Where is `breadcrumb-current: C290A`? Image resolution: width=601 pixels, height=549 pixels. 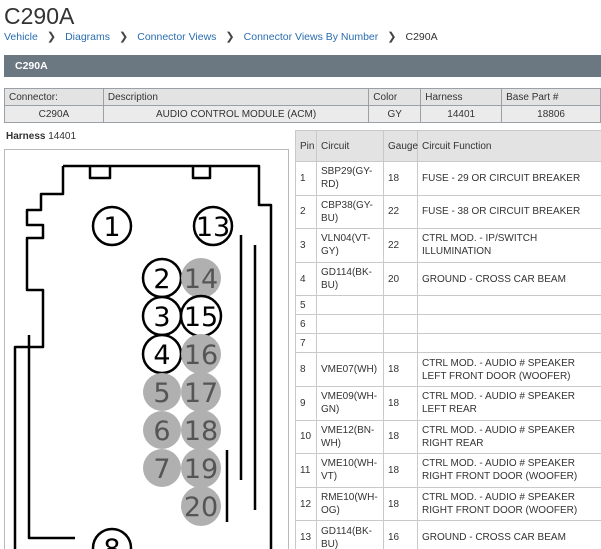
breadcrumb-current: C290A is located at coordinates (421, 36).